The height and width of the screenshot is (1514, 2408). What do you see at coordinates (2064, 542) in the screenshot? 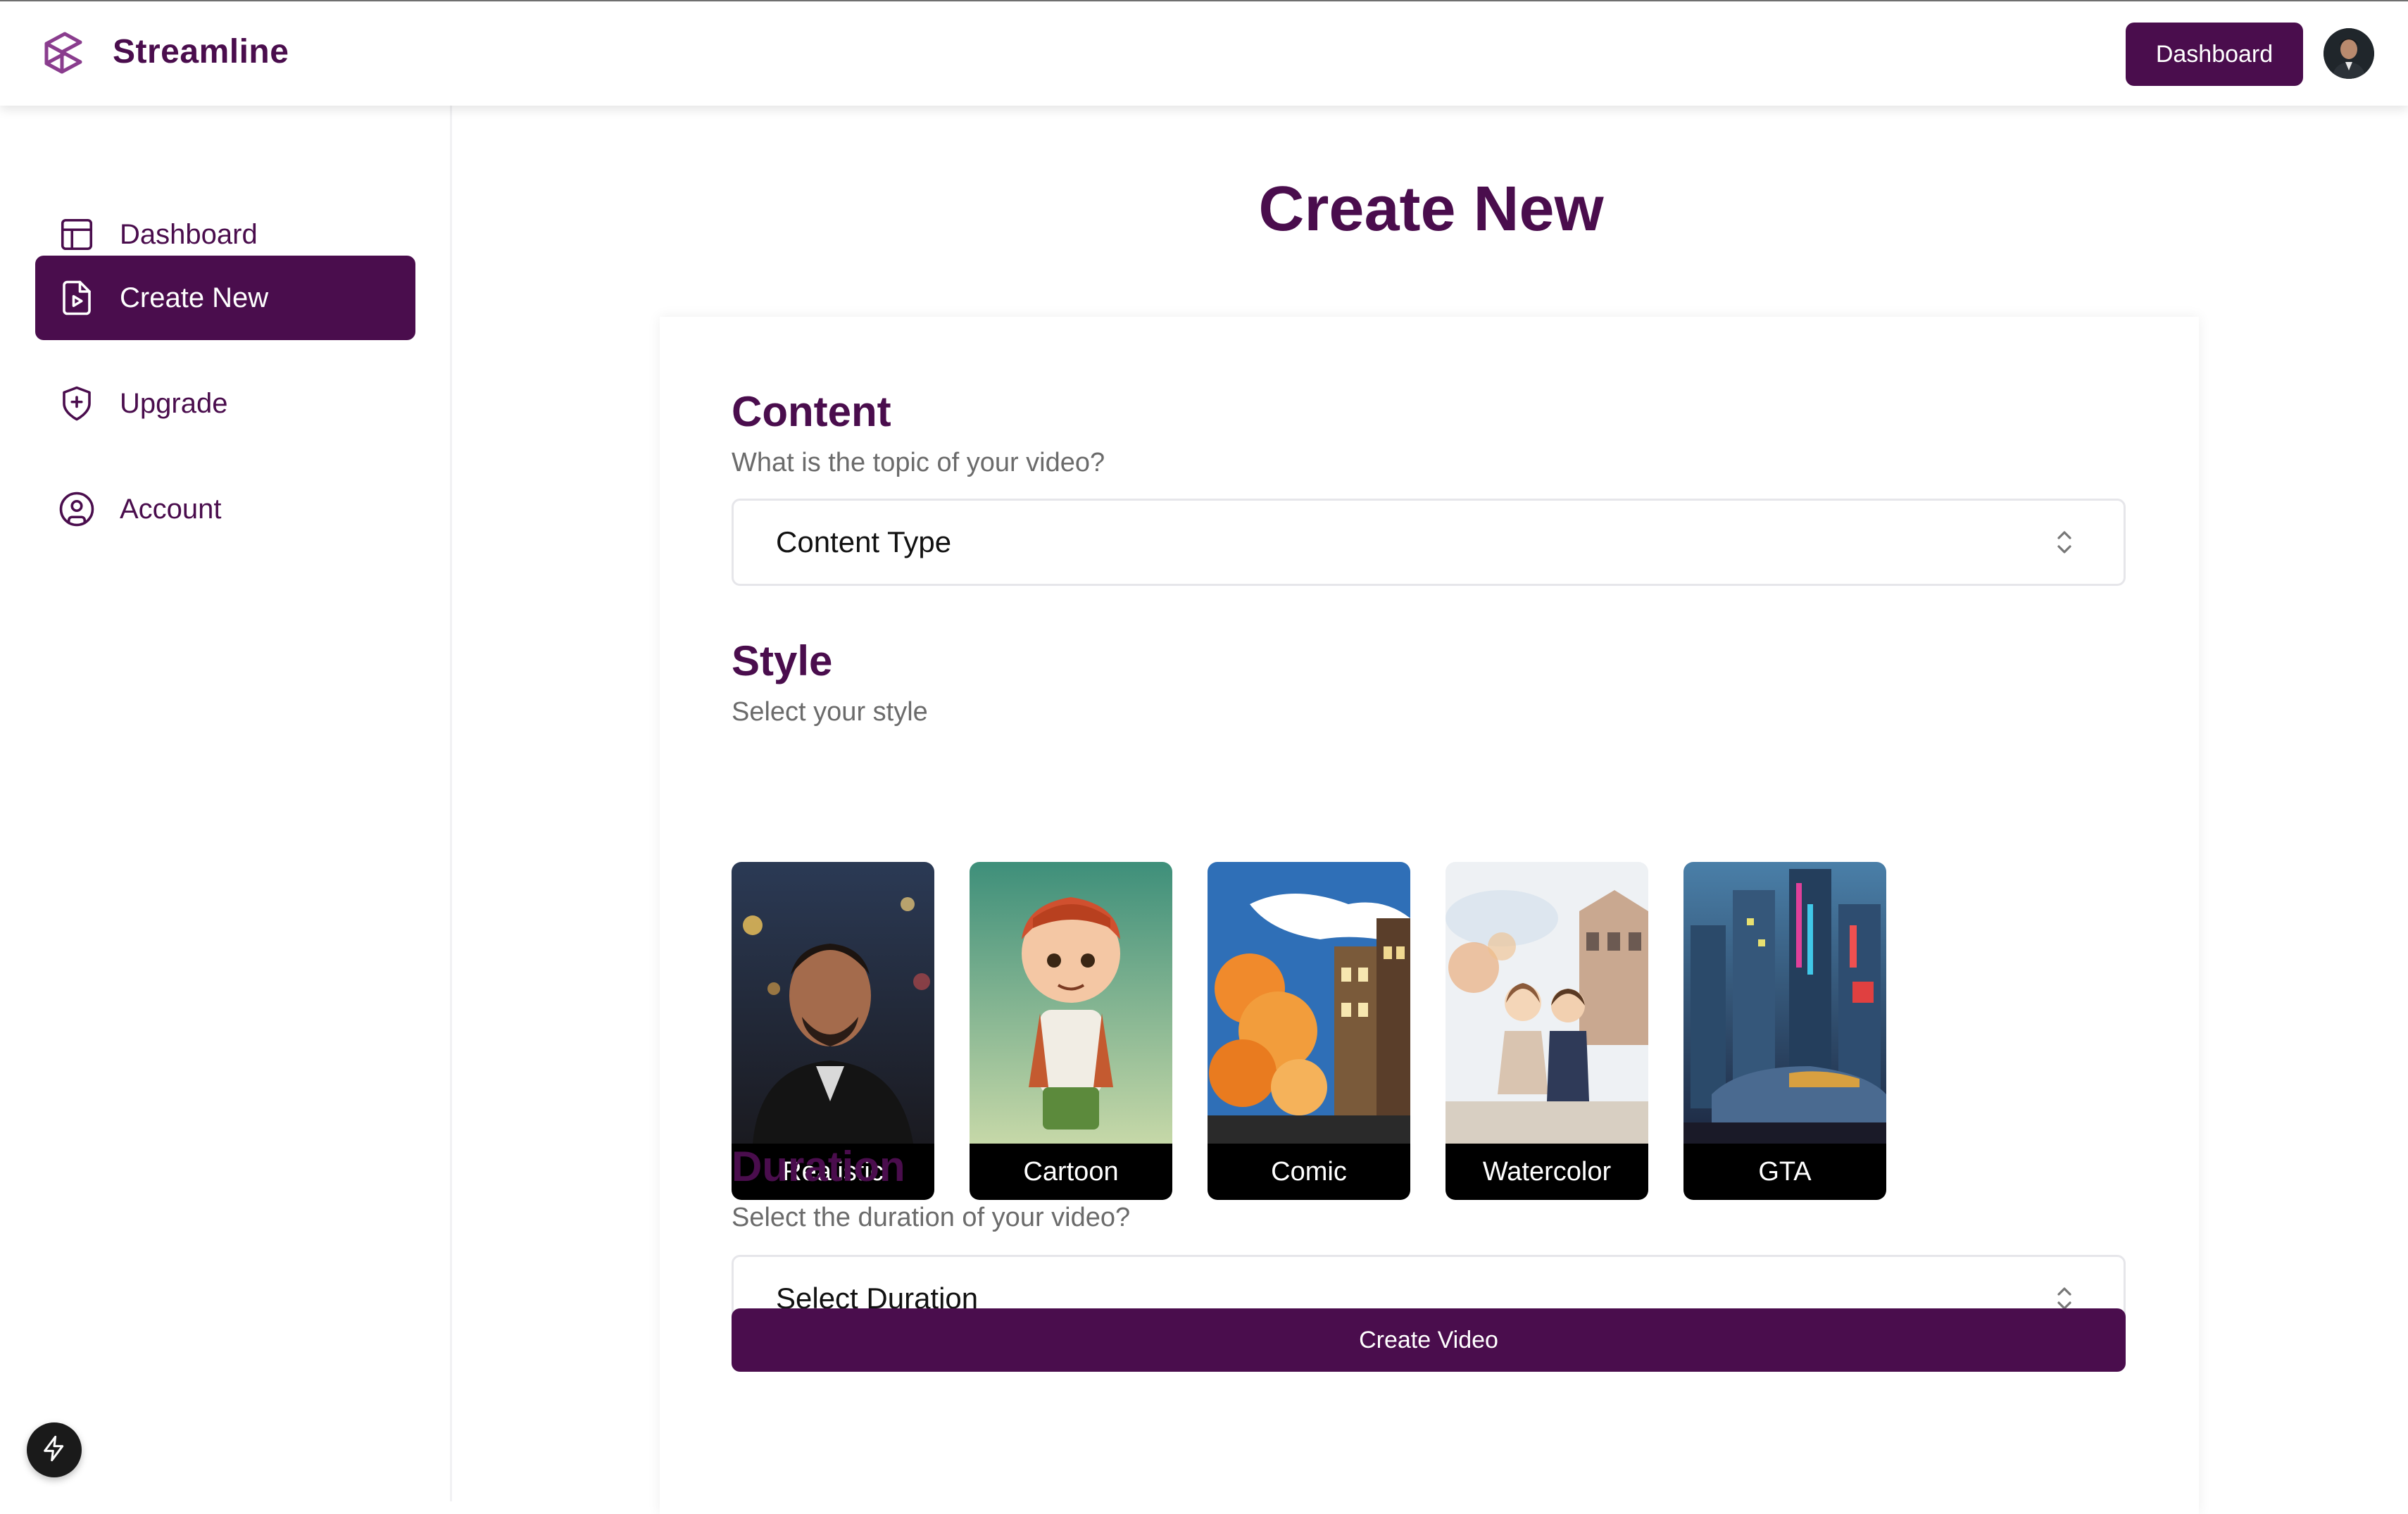
I see `chevron-up-down-icon` at bounding box center [2064, 542].